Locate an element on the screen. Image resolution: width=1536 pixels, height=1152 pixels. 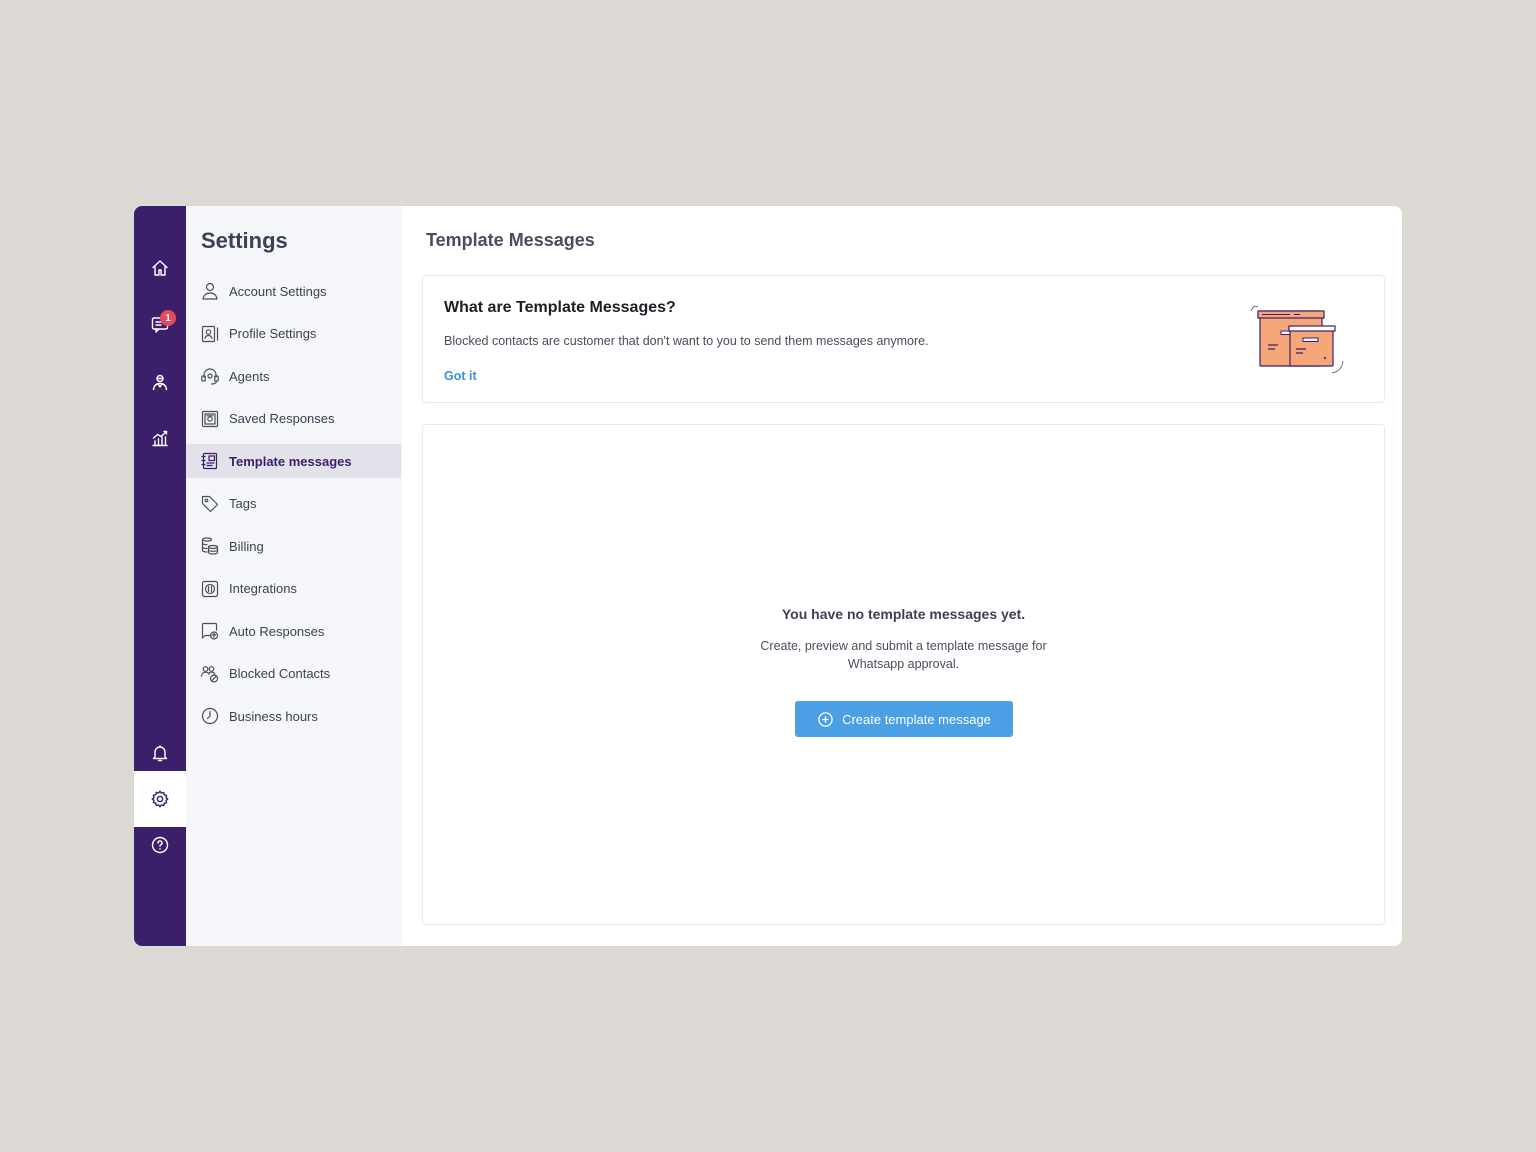
rail-notifications-button is located at coordinates (160, 753).